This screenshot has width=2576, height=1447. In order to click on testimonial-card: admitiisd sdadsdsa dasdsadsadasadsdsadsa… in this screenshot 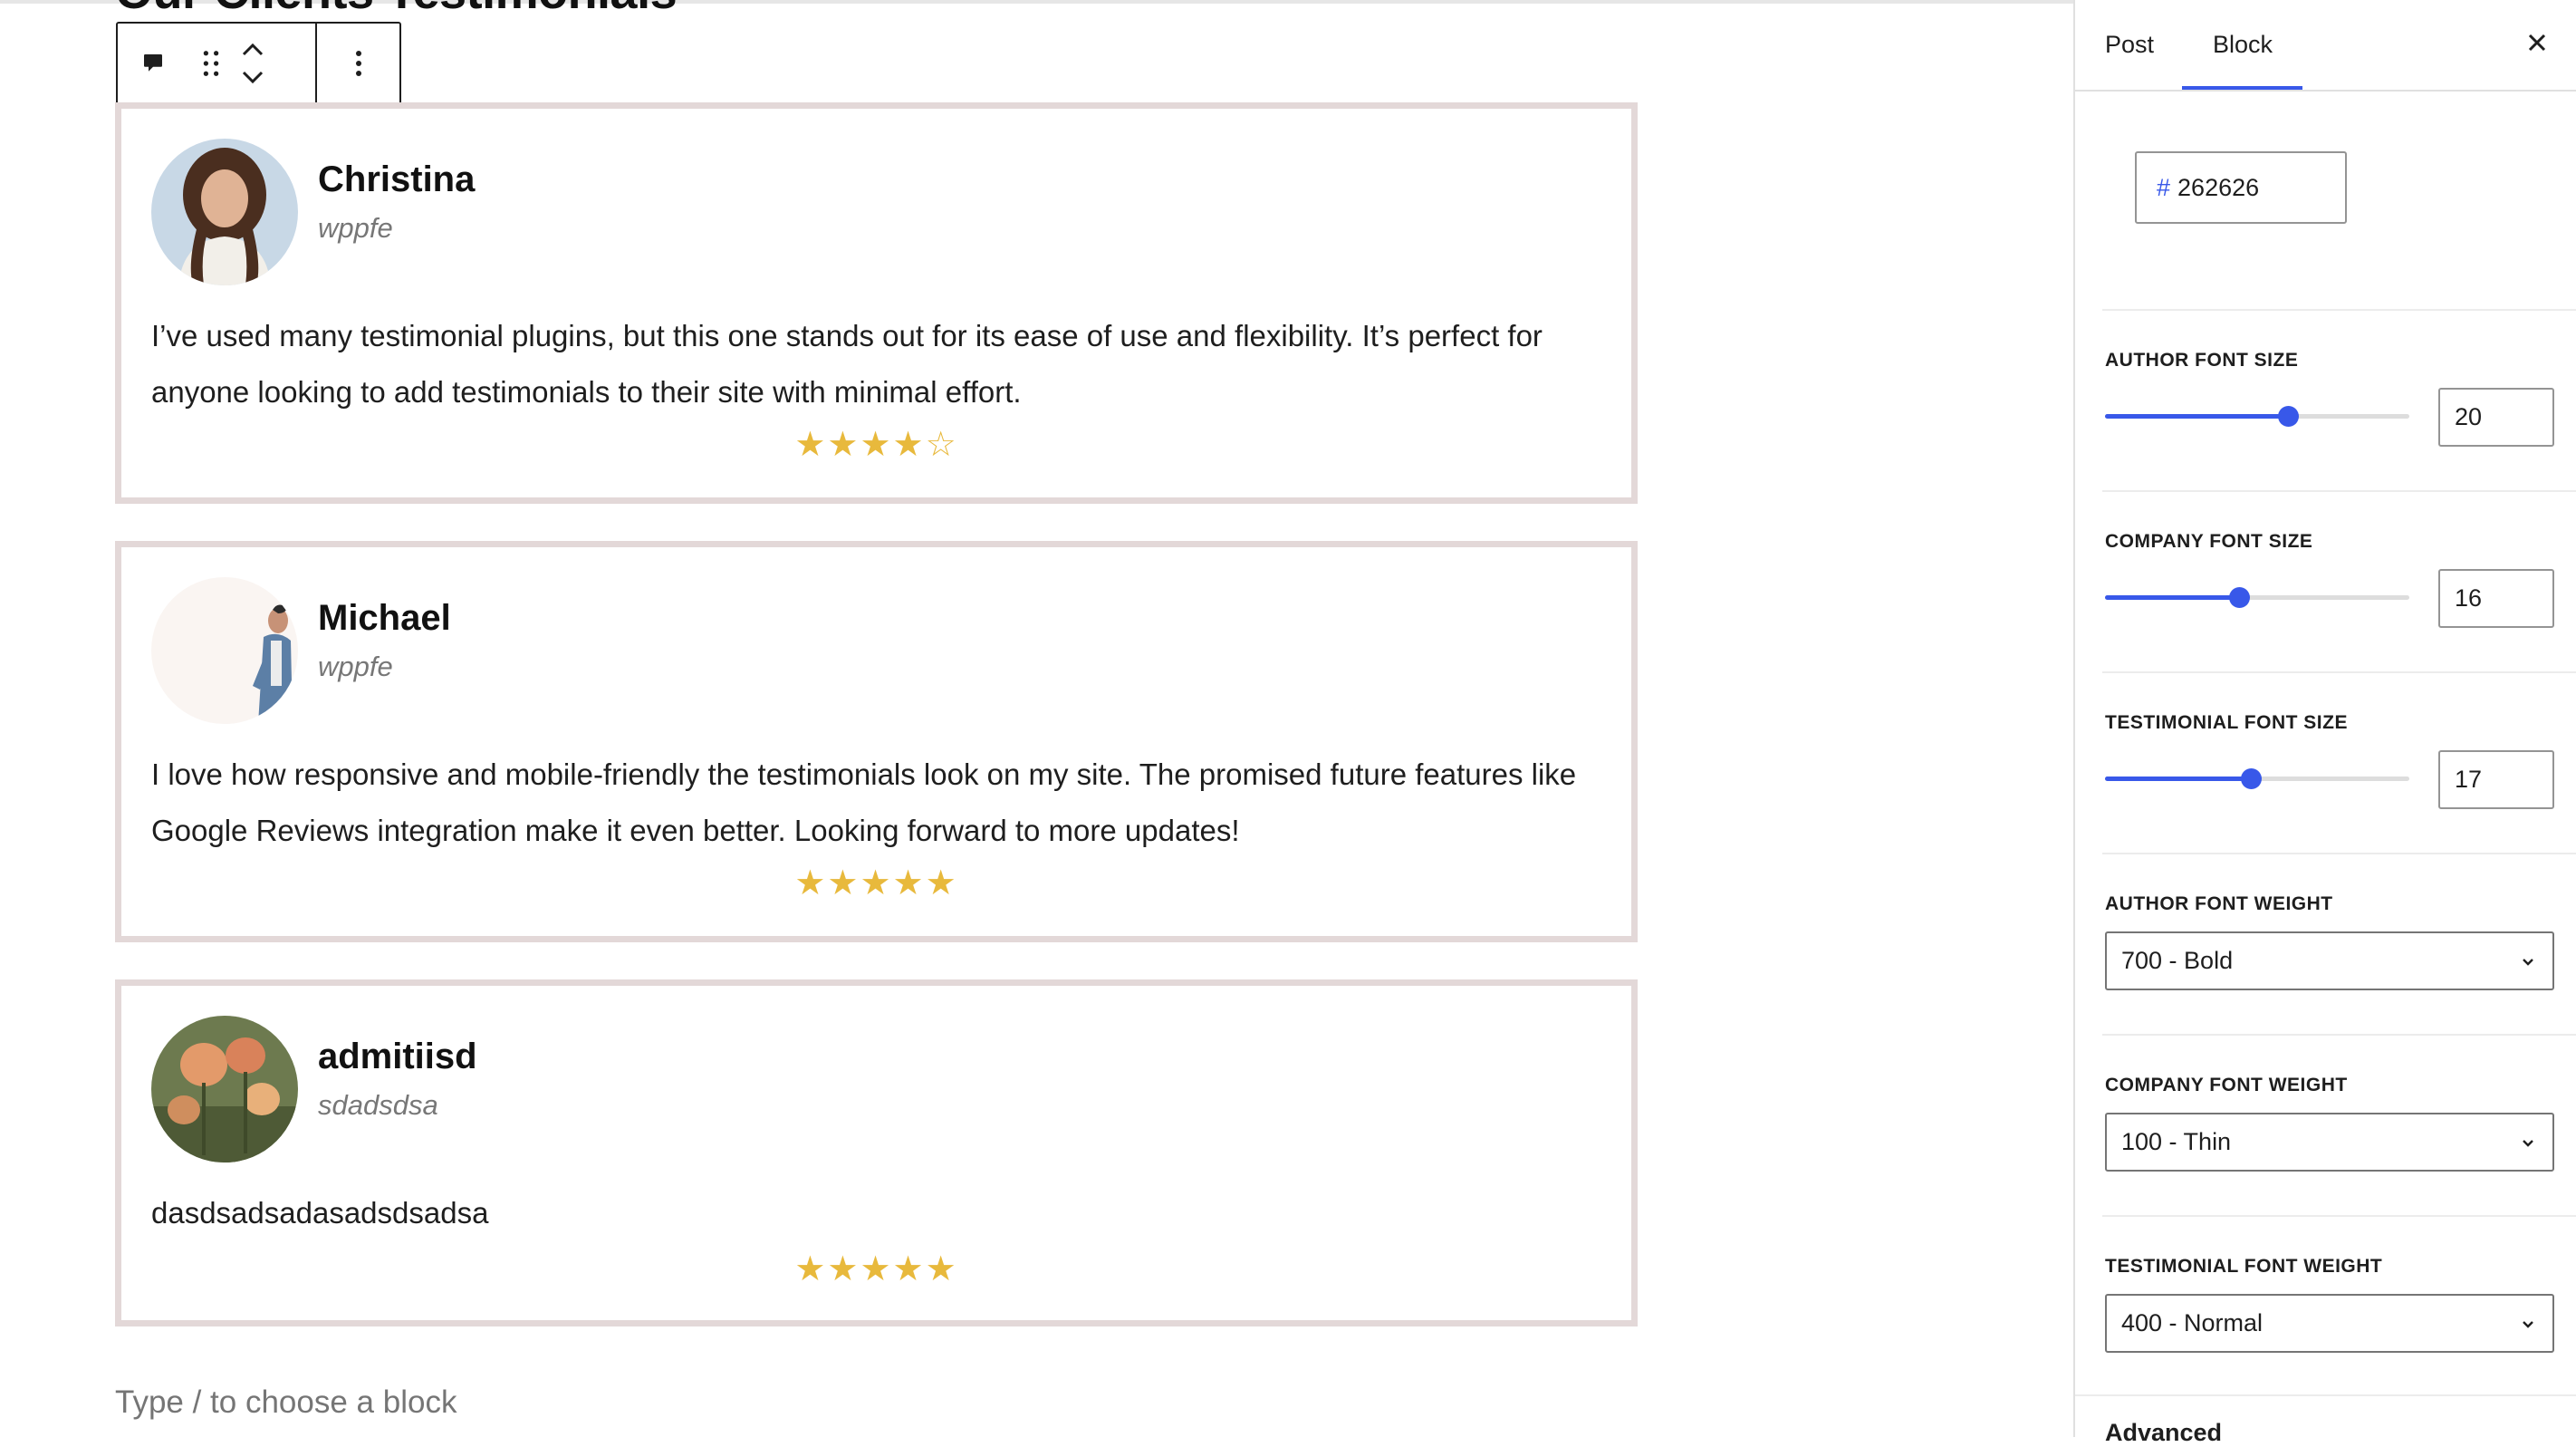, I will do `click(876, 1153)`.